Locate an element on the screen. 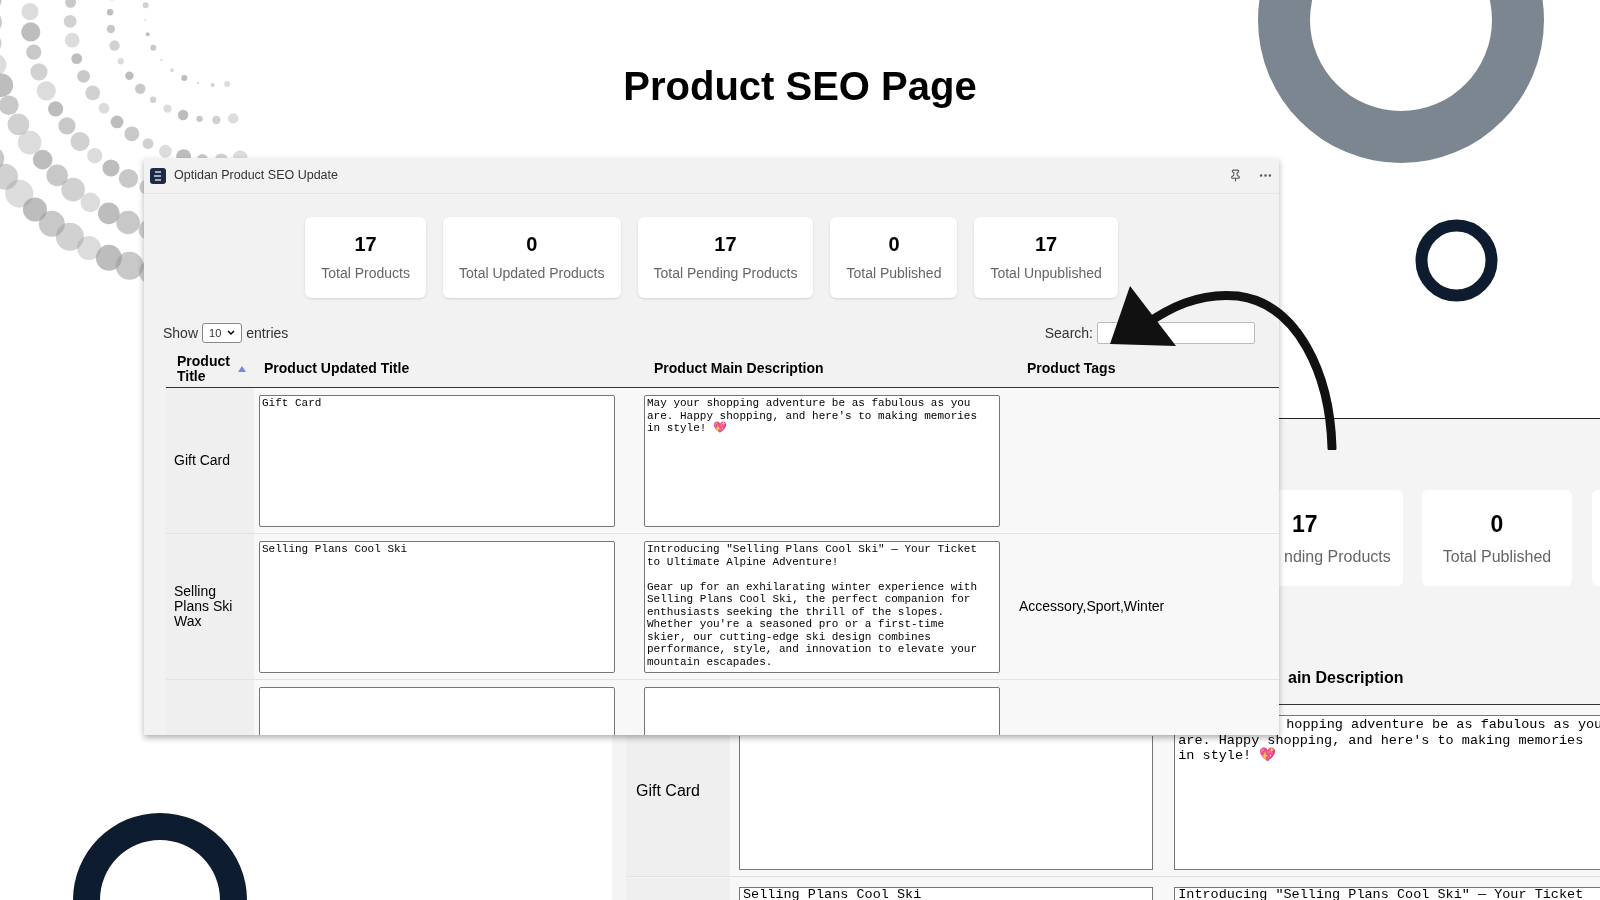  title-cell: Selling Plans Ski Wax is located at coordinates (210, 606).